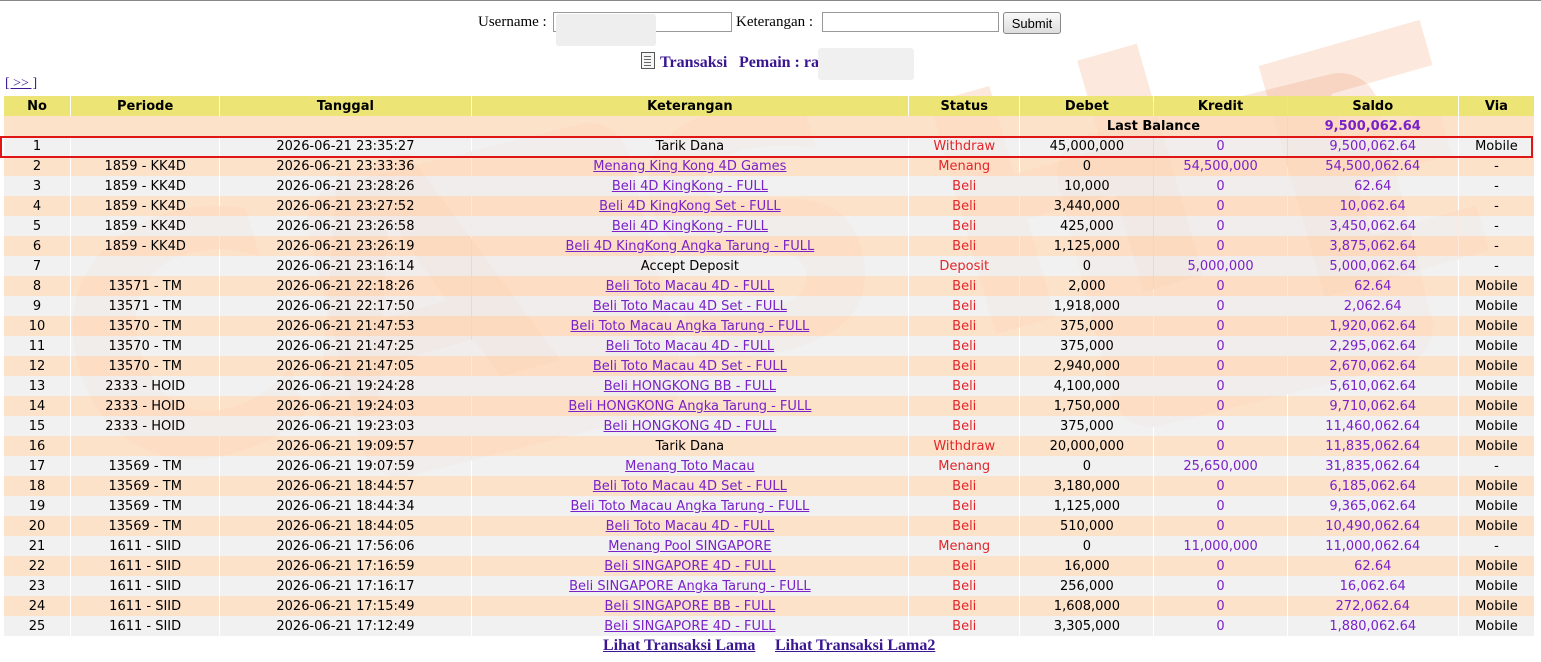 The width and height of the screenshot is (1541, 662). What do you see at coordinates (1372, 566) in the screenshot?
I see `cell-saldo: 62.64` at bounding box center [1372, 566].